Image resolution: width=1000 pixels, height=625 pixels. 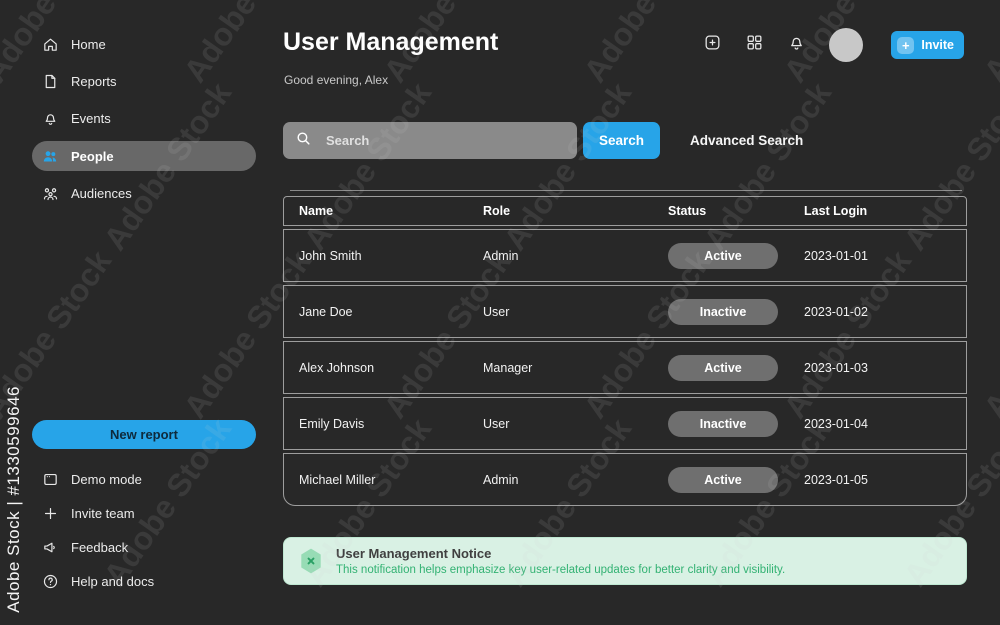 I want to click on advanced-search-link: Advanced Search, so click(x=746, y=140).